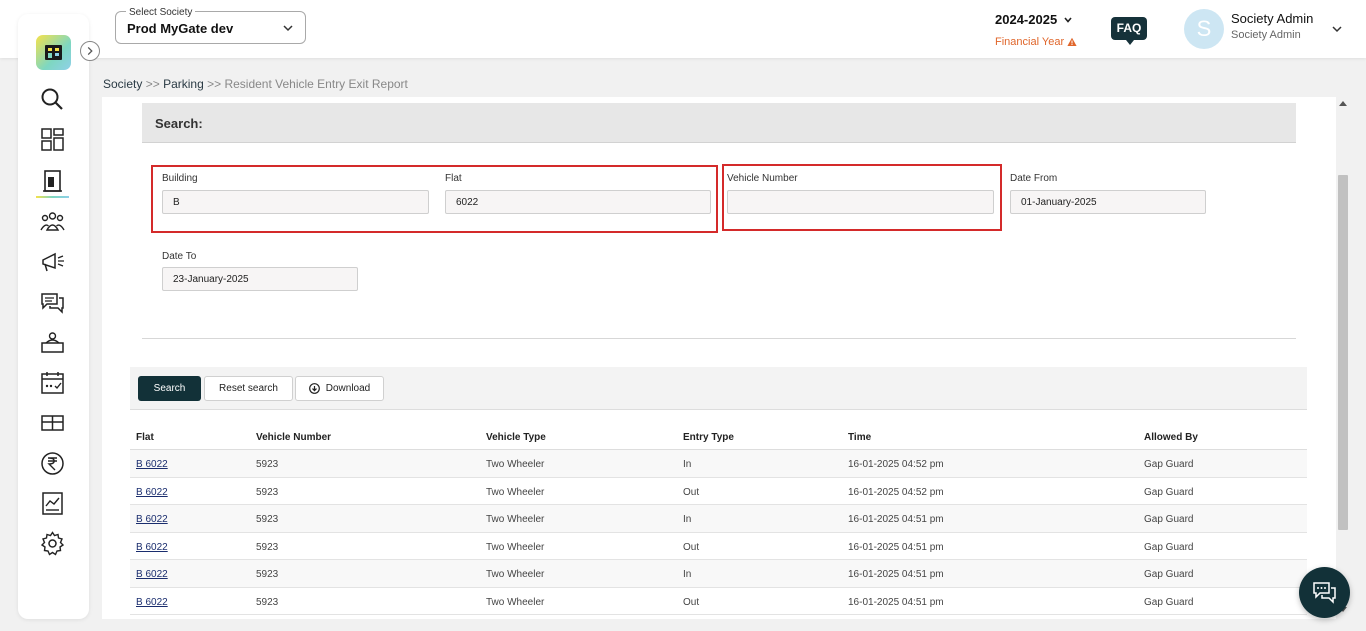 The image size is (1366, 631). I want to click on amenities-icon, so click(52, 422).